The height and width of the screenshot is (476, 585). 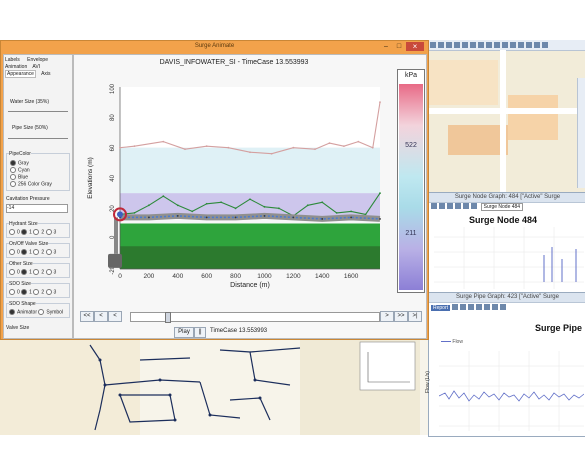 I want to click on tank-pipe, so click(x=116, y=235).